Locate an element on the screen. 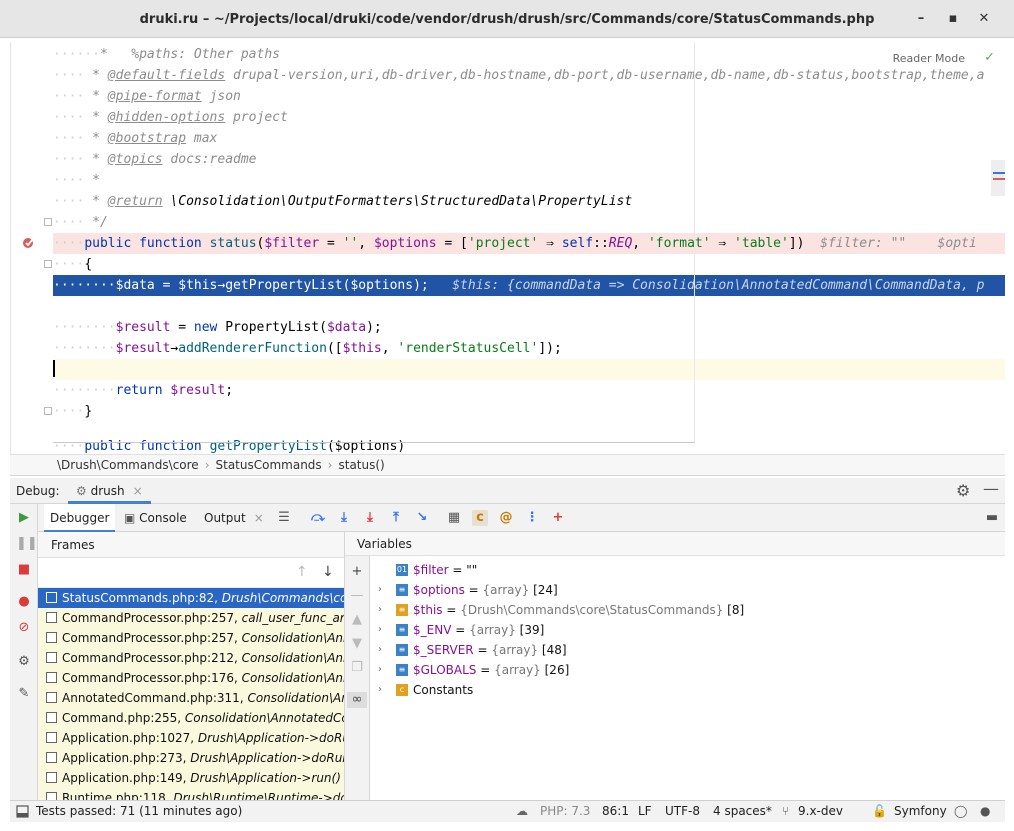 The image size is (1014, 831). show-watches-glasses-icon: ∞ is located at coordinates (357, 700).